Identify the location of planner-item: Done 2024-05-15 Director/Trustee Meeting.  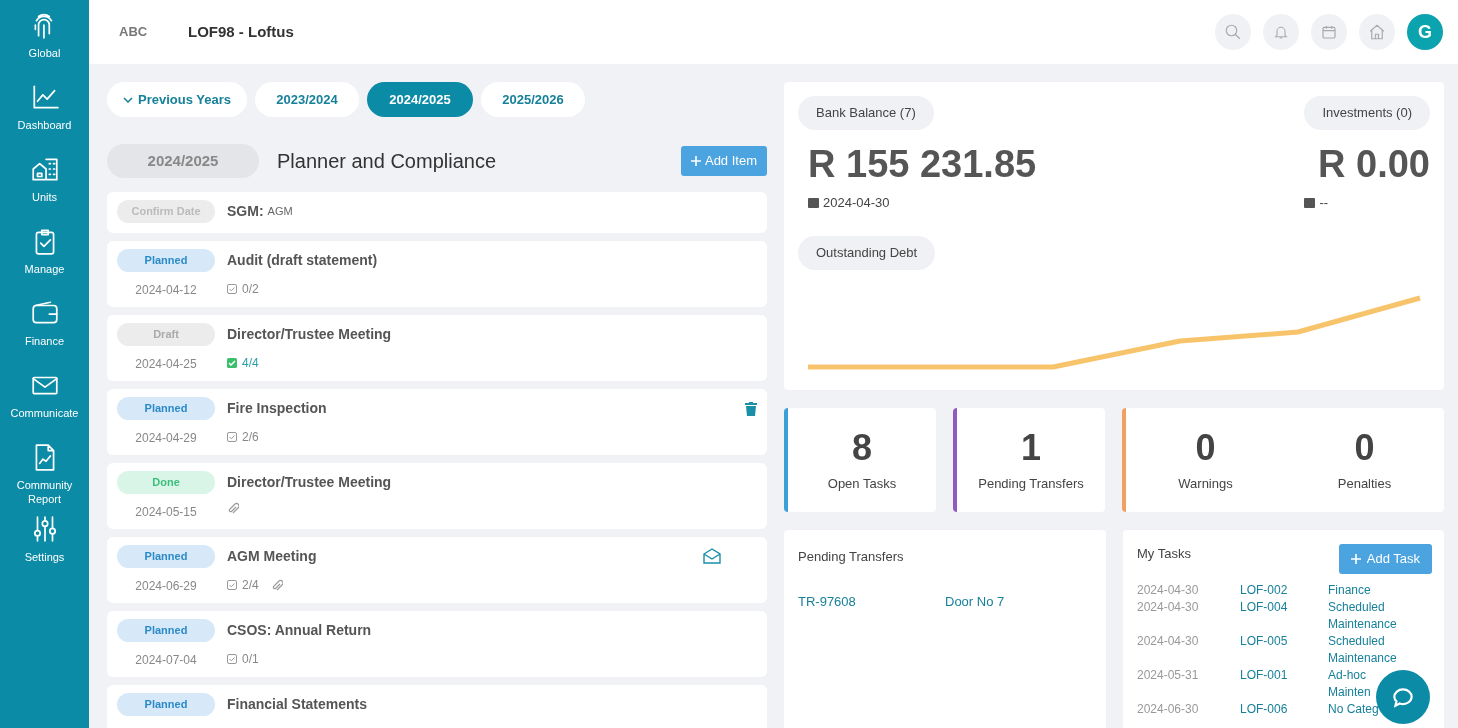
(437, 496).